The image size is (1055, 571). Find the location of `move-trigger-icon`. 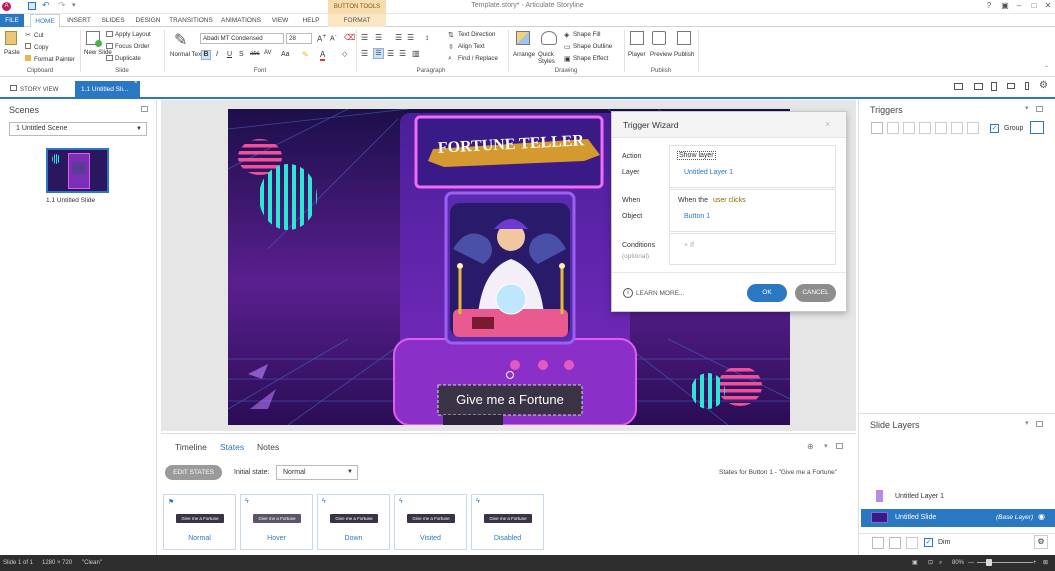

move-trigger-icon is located at coordinates (973, 128).